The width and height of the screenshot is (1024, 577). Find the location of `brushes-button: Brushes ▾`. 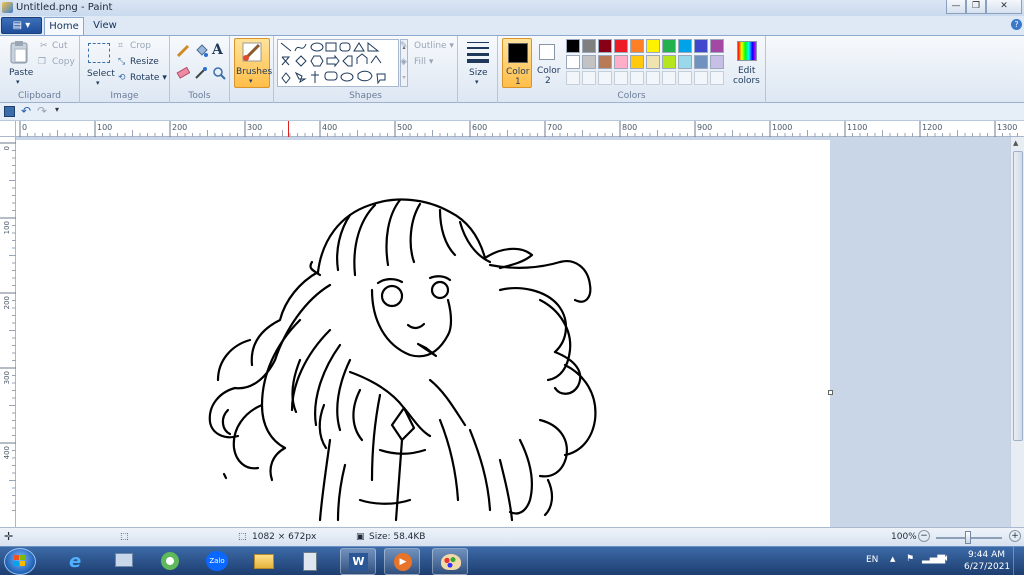

brushes-button: Brushes ▾ is located at coordinates (253, 63).